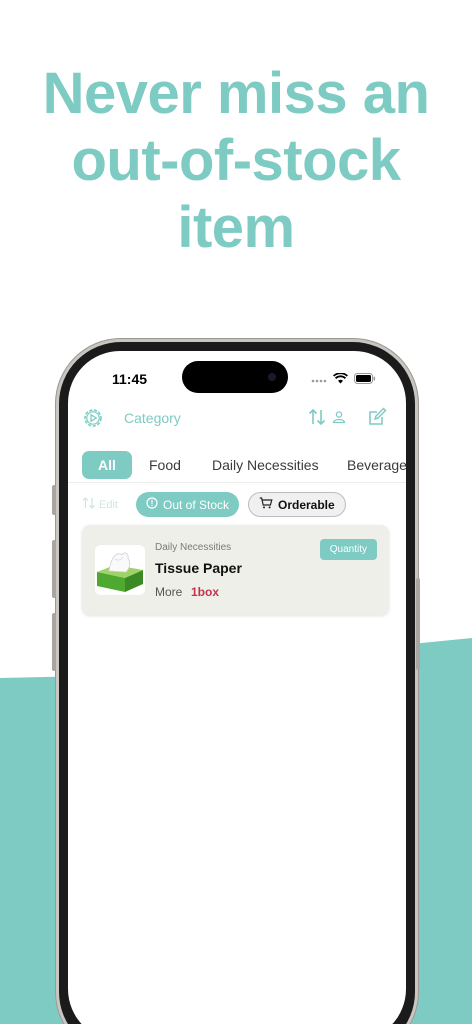 The height and width of the screenshot is (1024, 472). Describe the element at coordinates (152, 504) in the screenshot. I see `info-icon` at that location.